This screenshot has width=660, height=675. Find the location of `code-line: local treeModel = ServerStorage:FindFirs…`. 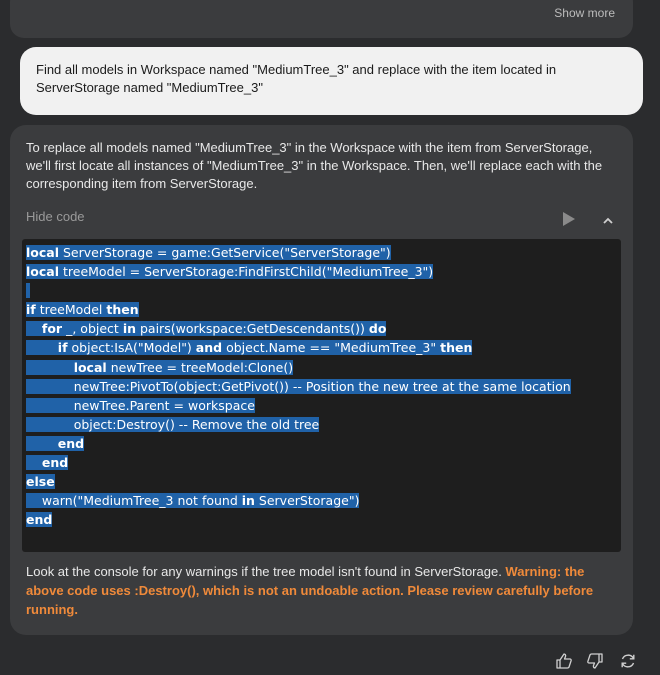

code-line: local treeModel = ServerStorage:FindFirs… is located at coordinates (321, 271).